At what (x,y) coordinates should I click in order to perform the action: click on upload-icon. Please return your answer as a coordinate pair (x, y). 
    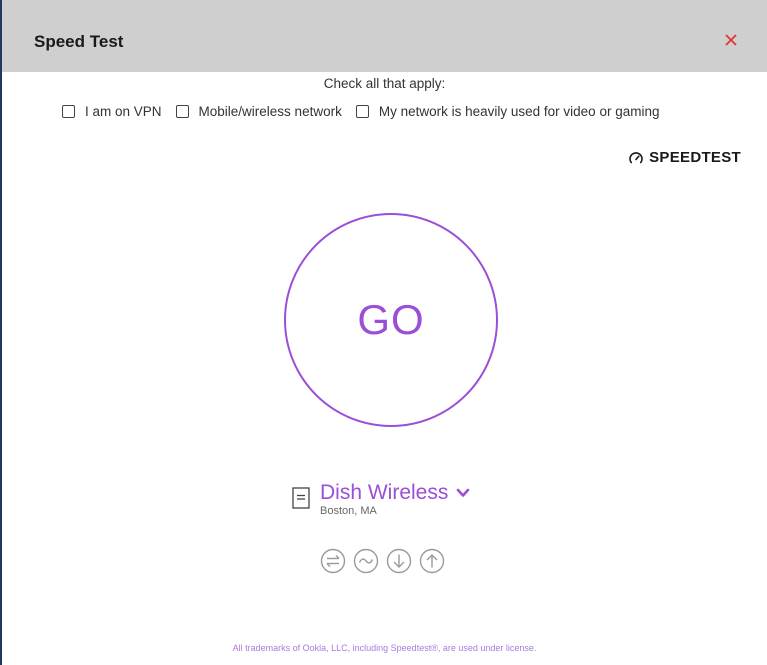
    Looking at the image, I should click on (432, 561).